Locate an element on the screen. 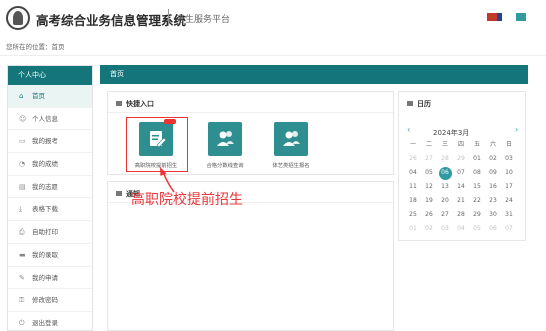 The height and width of the screenshot is (331, 546). sidebar-item-label: 首页 is located at coordinates (38, 96).